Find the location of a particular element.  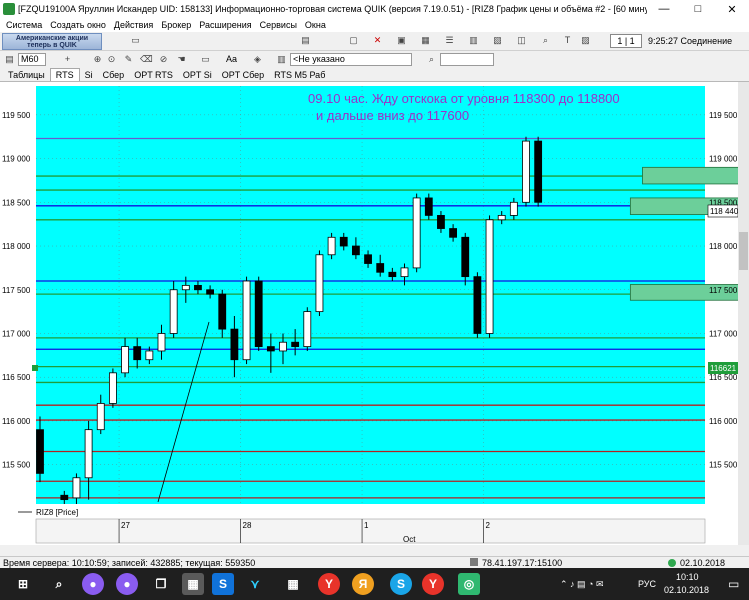

pencil-icon: ✎ is located at coordinates (128, 59).